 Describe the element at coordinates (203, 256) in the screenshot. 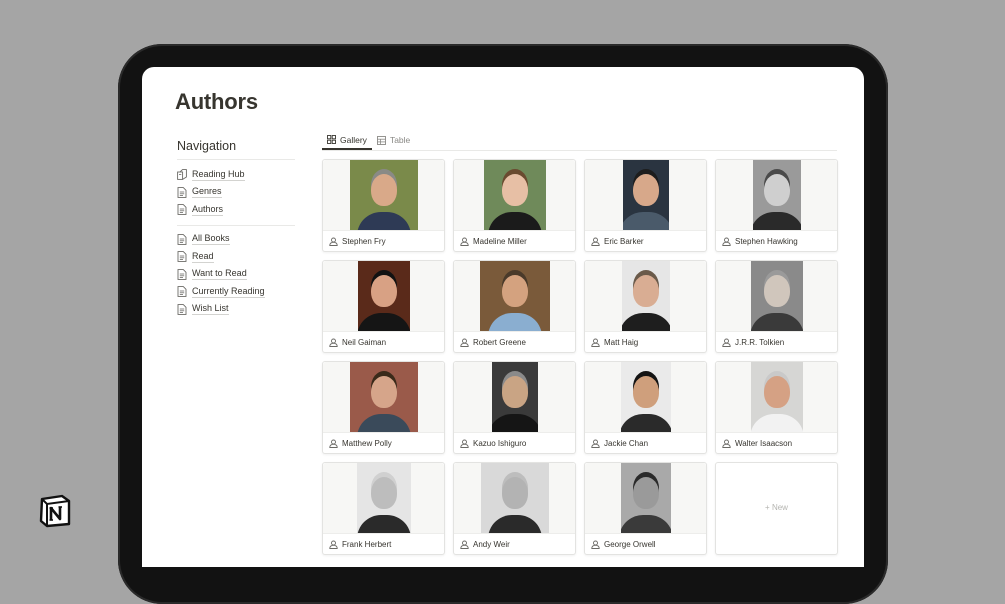

I see `nav-item-label: Read` at that location.